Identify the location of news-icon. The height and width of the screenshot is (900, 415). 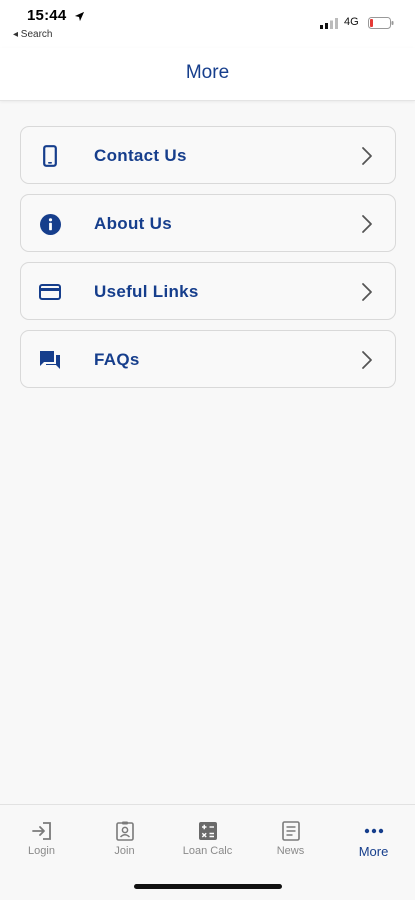
(290, 831).